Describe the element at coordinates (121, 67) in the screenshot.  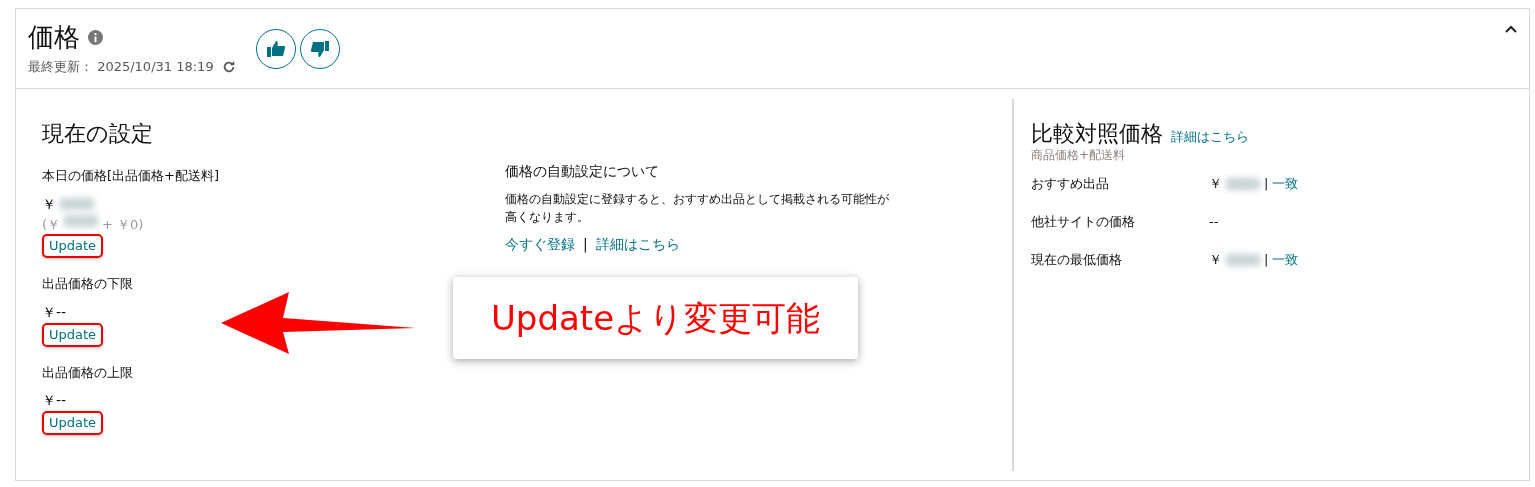
I see `last-updated-text: 最終更新： 2025/10/31 18:19` at that location.